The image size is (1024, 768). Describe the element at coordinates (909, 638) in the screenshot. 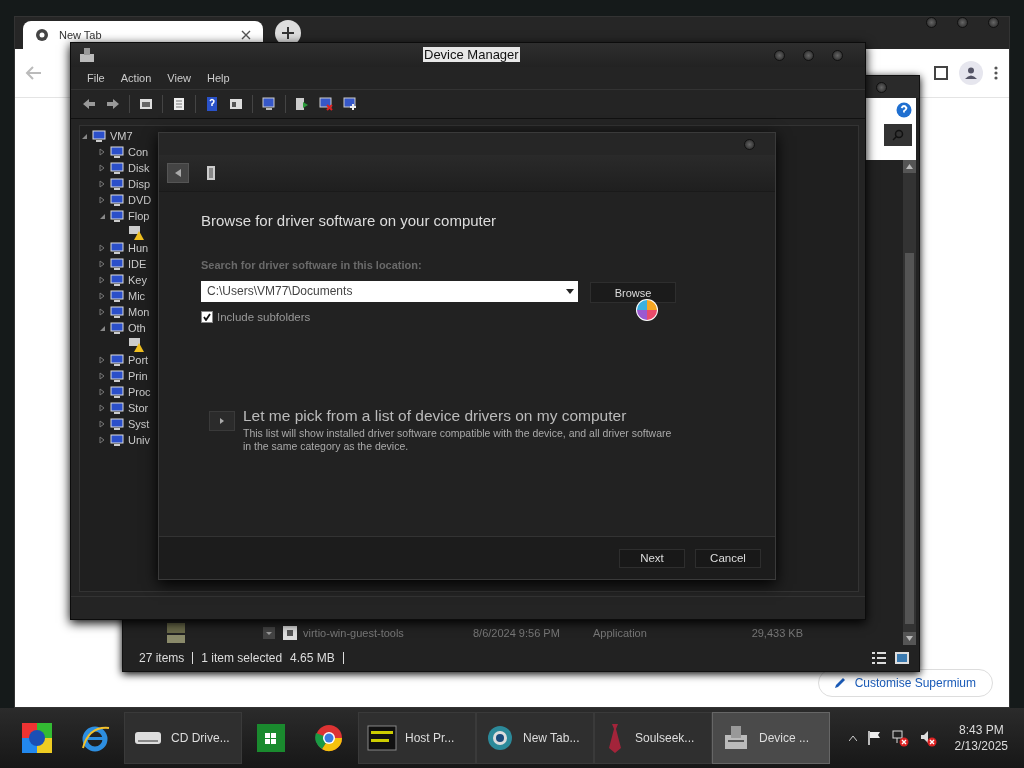

I see `scroll-down-icon` at that location.